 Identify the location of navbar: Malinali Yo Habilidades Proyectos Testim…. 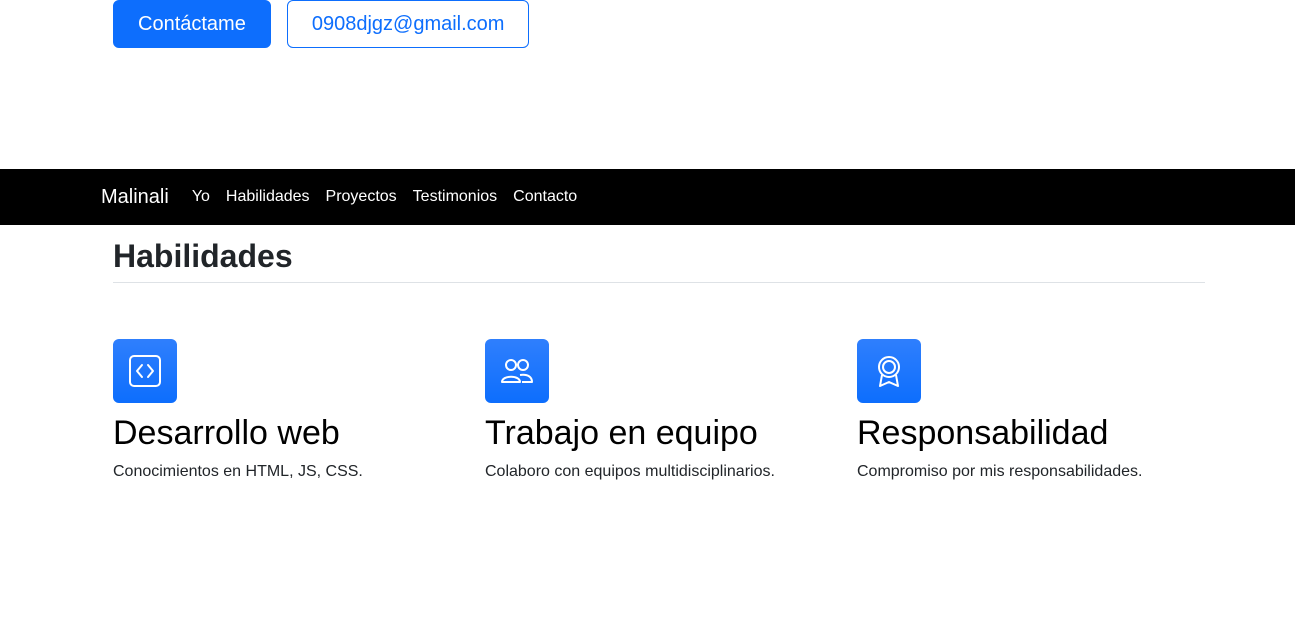
(647, 197).